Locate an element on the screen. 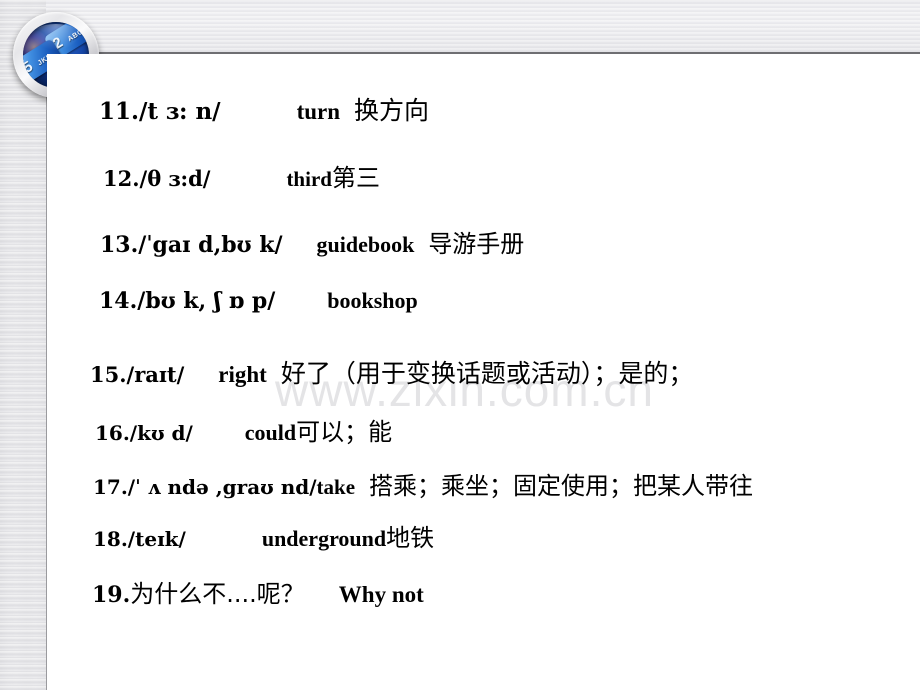  vocab-english-14: bookshop is located at coordinates (372, 300).